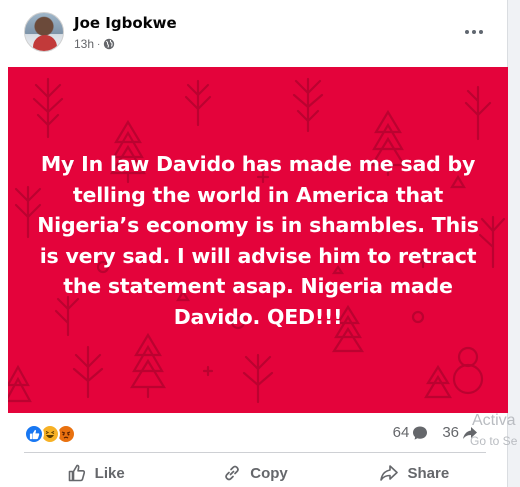 This screenshot has width=520, height=487. What do you see at coordinates (44, 32) in the screenshot?
I see `avatar` at bounding box center [44, 32].